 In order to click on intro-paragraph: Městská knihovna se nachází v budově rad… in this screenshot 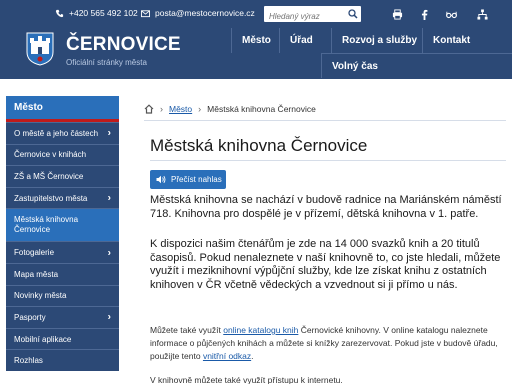, I will do `click(326, 207)`.